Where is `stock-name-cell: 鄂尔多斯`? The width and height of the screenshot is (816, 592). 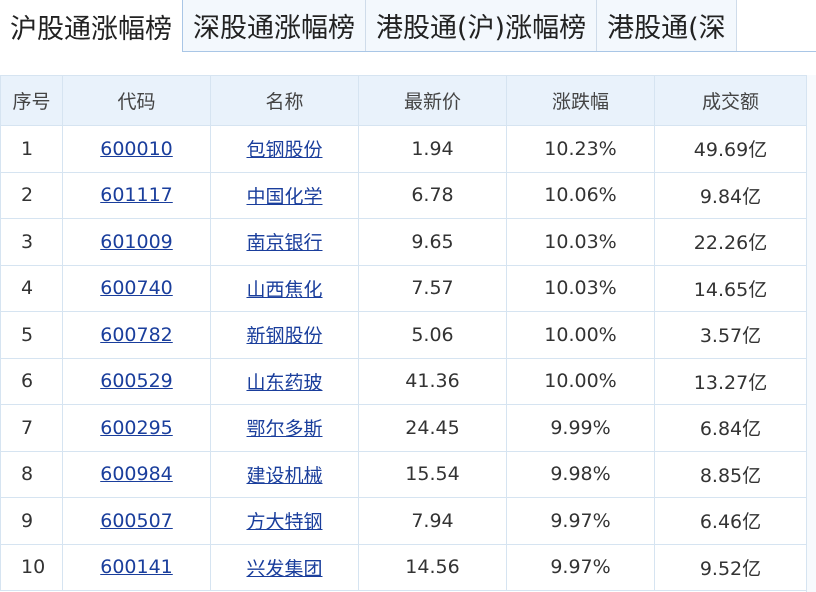 stock-name-cell: 鄂尔多斯 is located at coordinates (284, 428).